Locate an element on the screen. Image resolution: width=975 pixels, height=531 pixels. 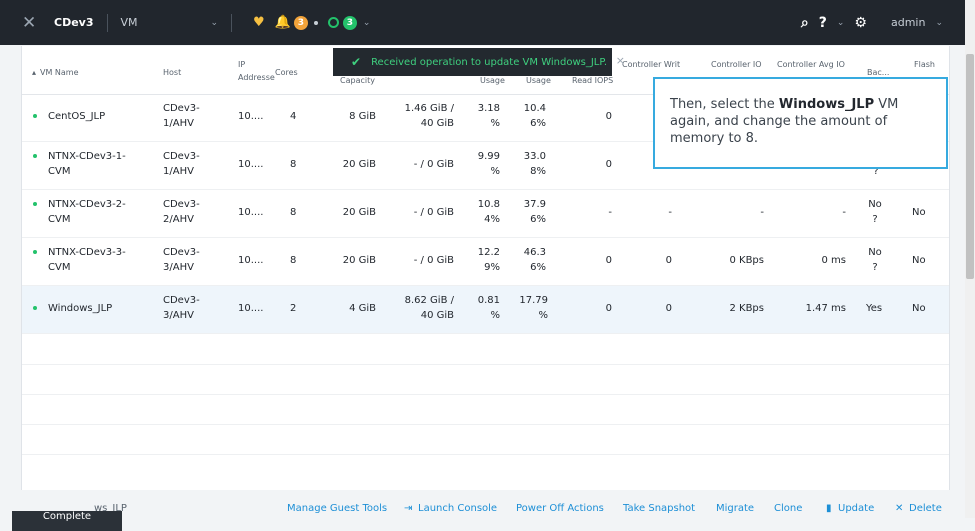
cpu-usage: 12.2 9% is located at coordinates (488, 260).